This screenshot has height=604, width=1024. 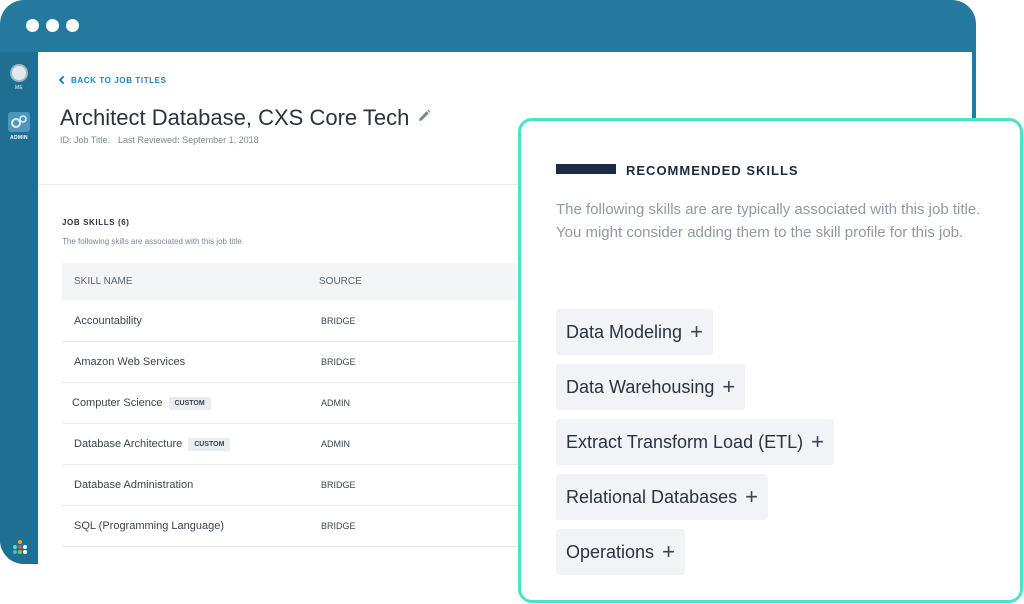 I want to click on pencil-icon, so click(x=424, y=116).